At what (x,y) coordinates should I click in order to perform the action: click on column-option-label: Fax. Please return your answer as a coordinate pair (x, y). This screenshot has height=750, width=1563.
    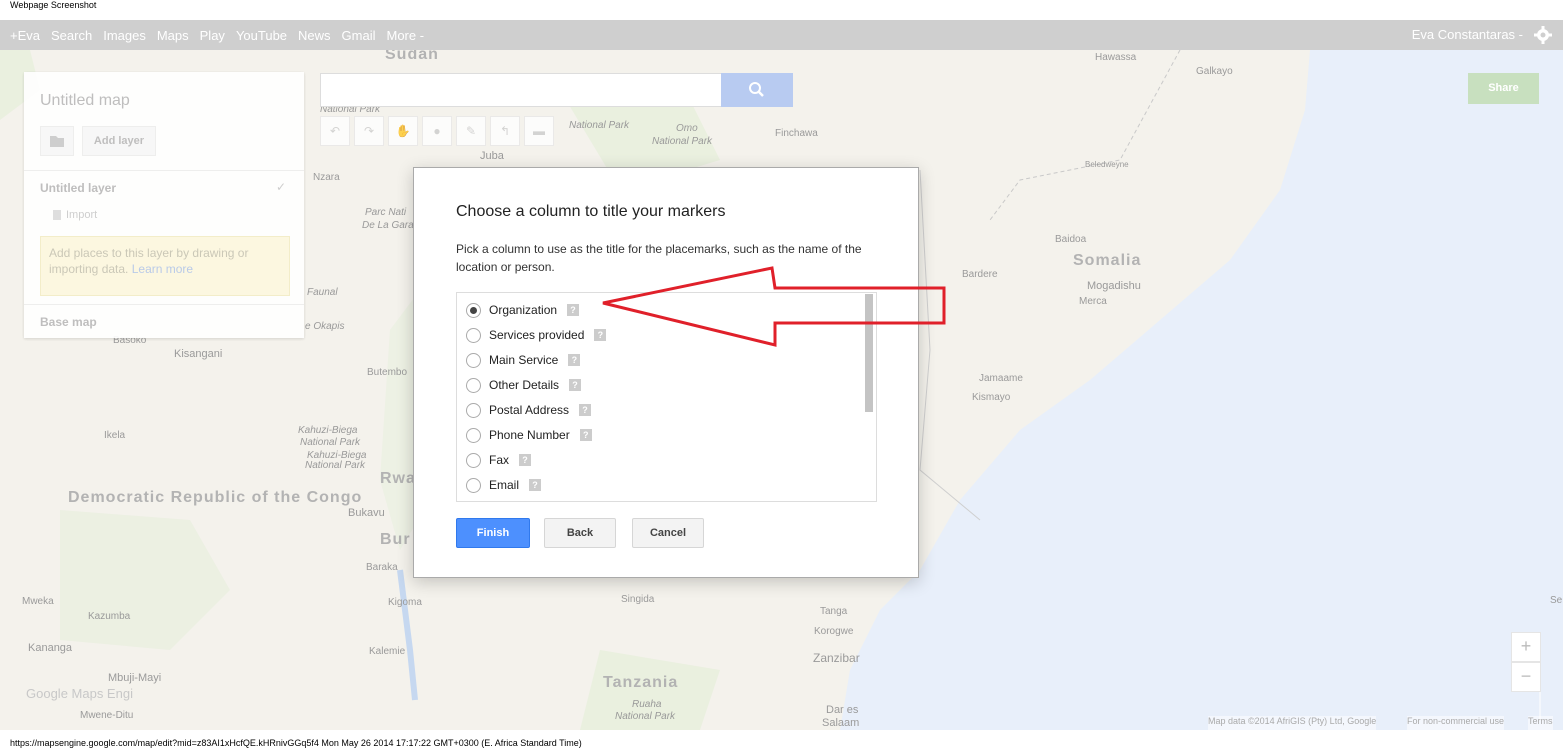
    Looking at the image, I should click on (499, 460).